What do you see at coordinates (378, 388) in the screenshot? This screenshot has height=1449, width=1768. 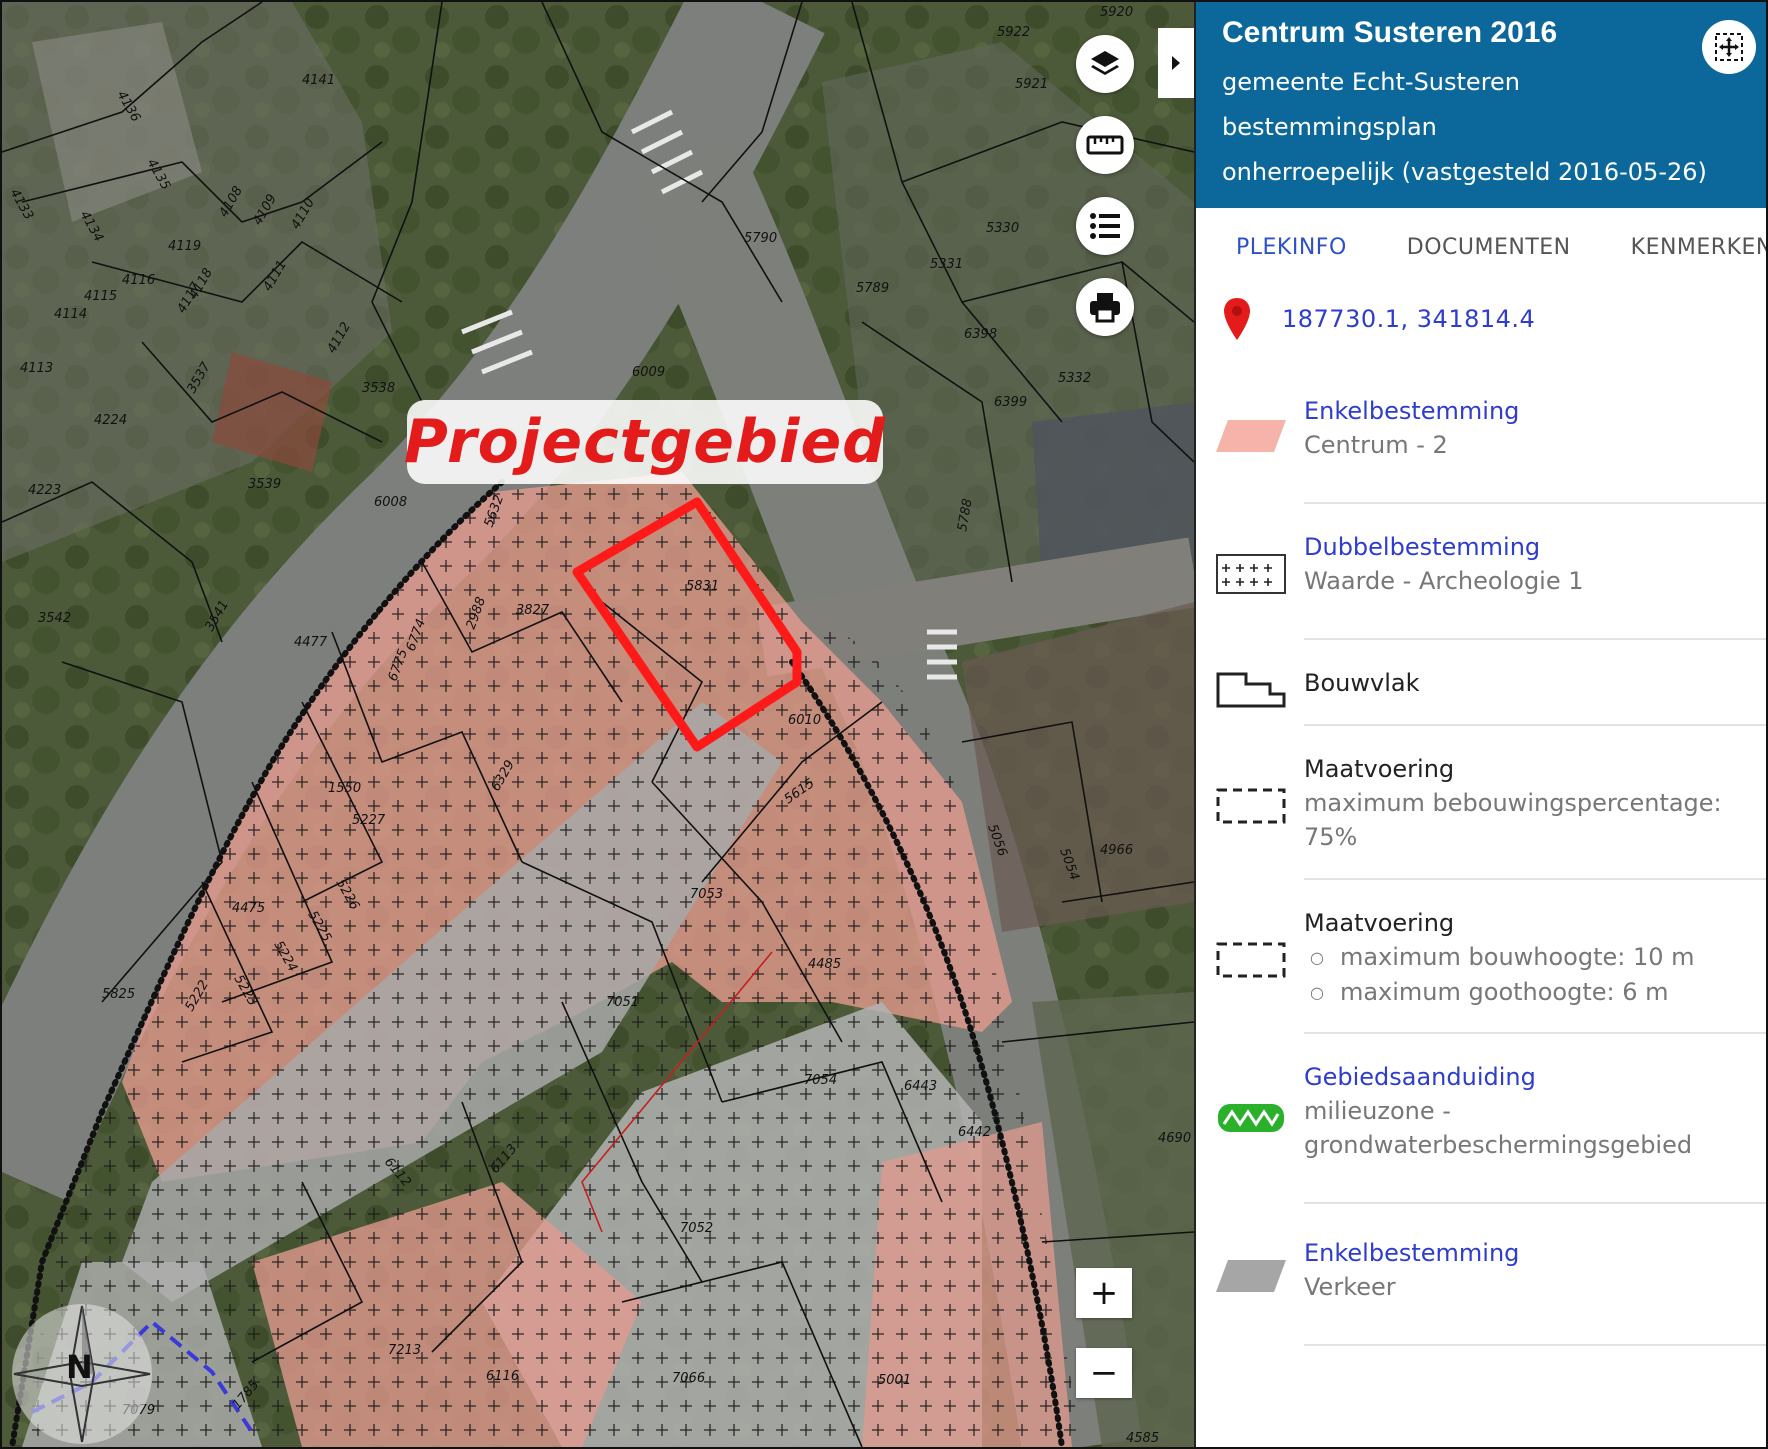 I see `parcel-label: 3538` at bounding box center [378, 388].